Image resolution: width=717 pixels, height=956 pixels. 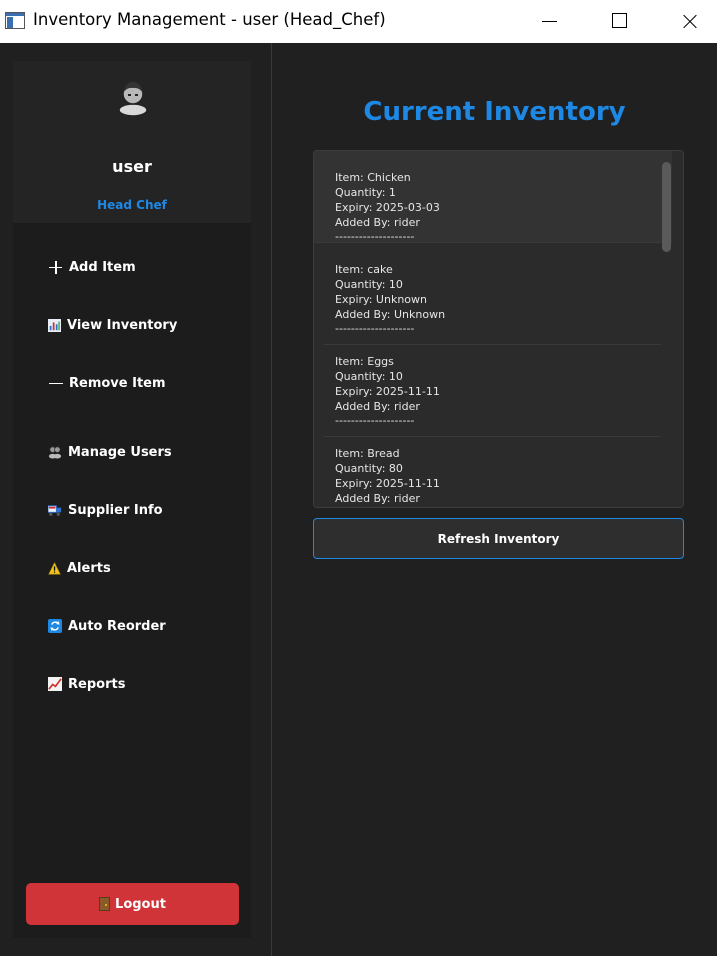 I want to click on close-button, so click(x=690, y=21).